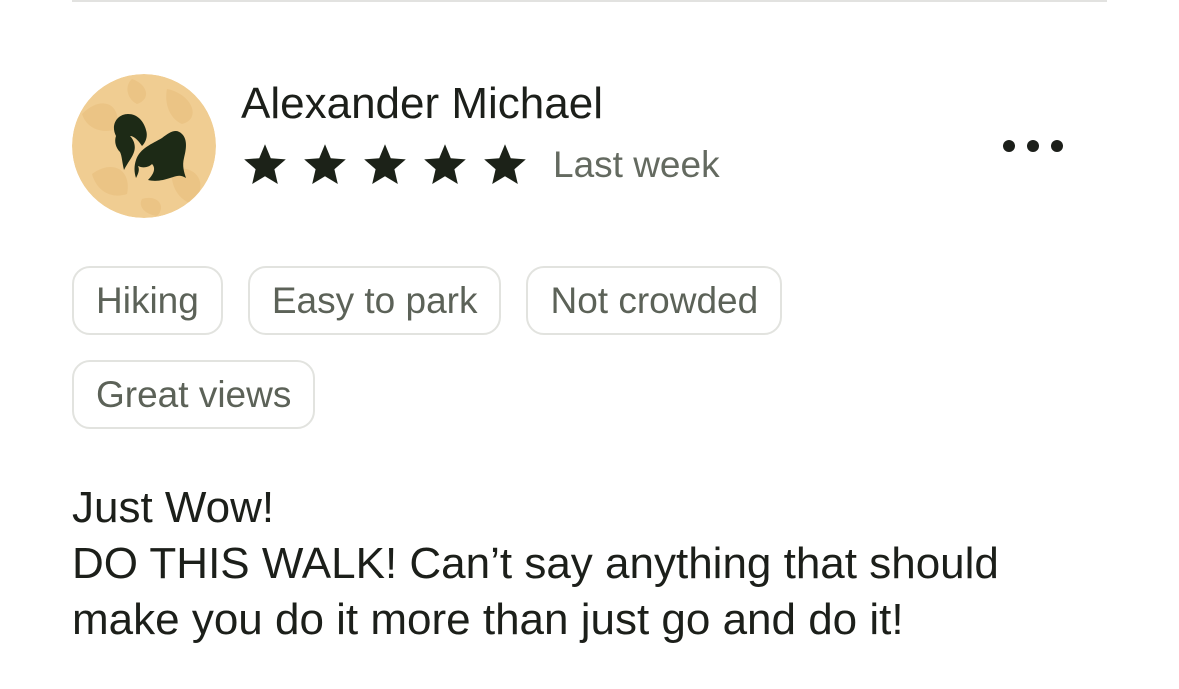 The height and width of the screenshot is (689, 1179). Describe the element at coordinates (194, 394) in the screenshot. I see `tag-chip: Great views` at that location.